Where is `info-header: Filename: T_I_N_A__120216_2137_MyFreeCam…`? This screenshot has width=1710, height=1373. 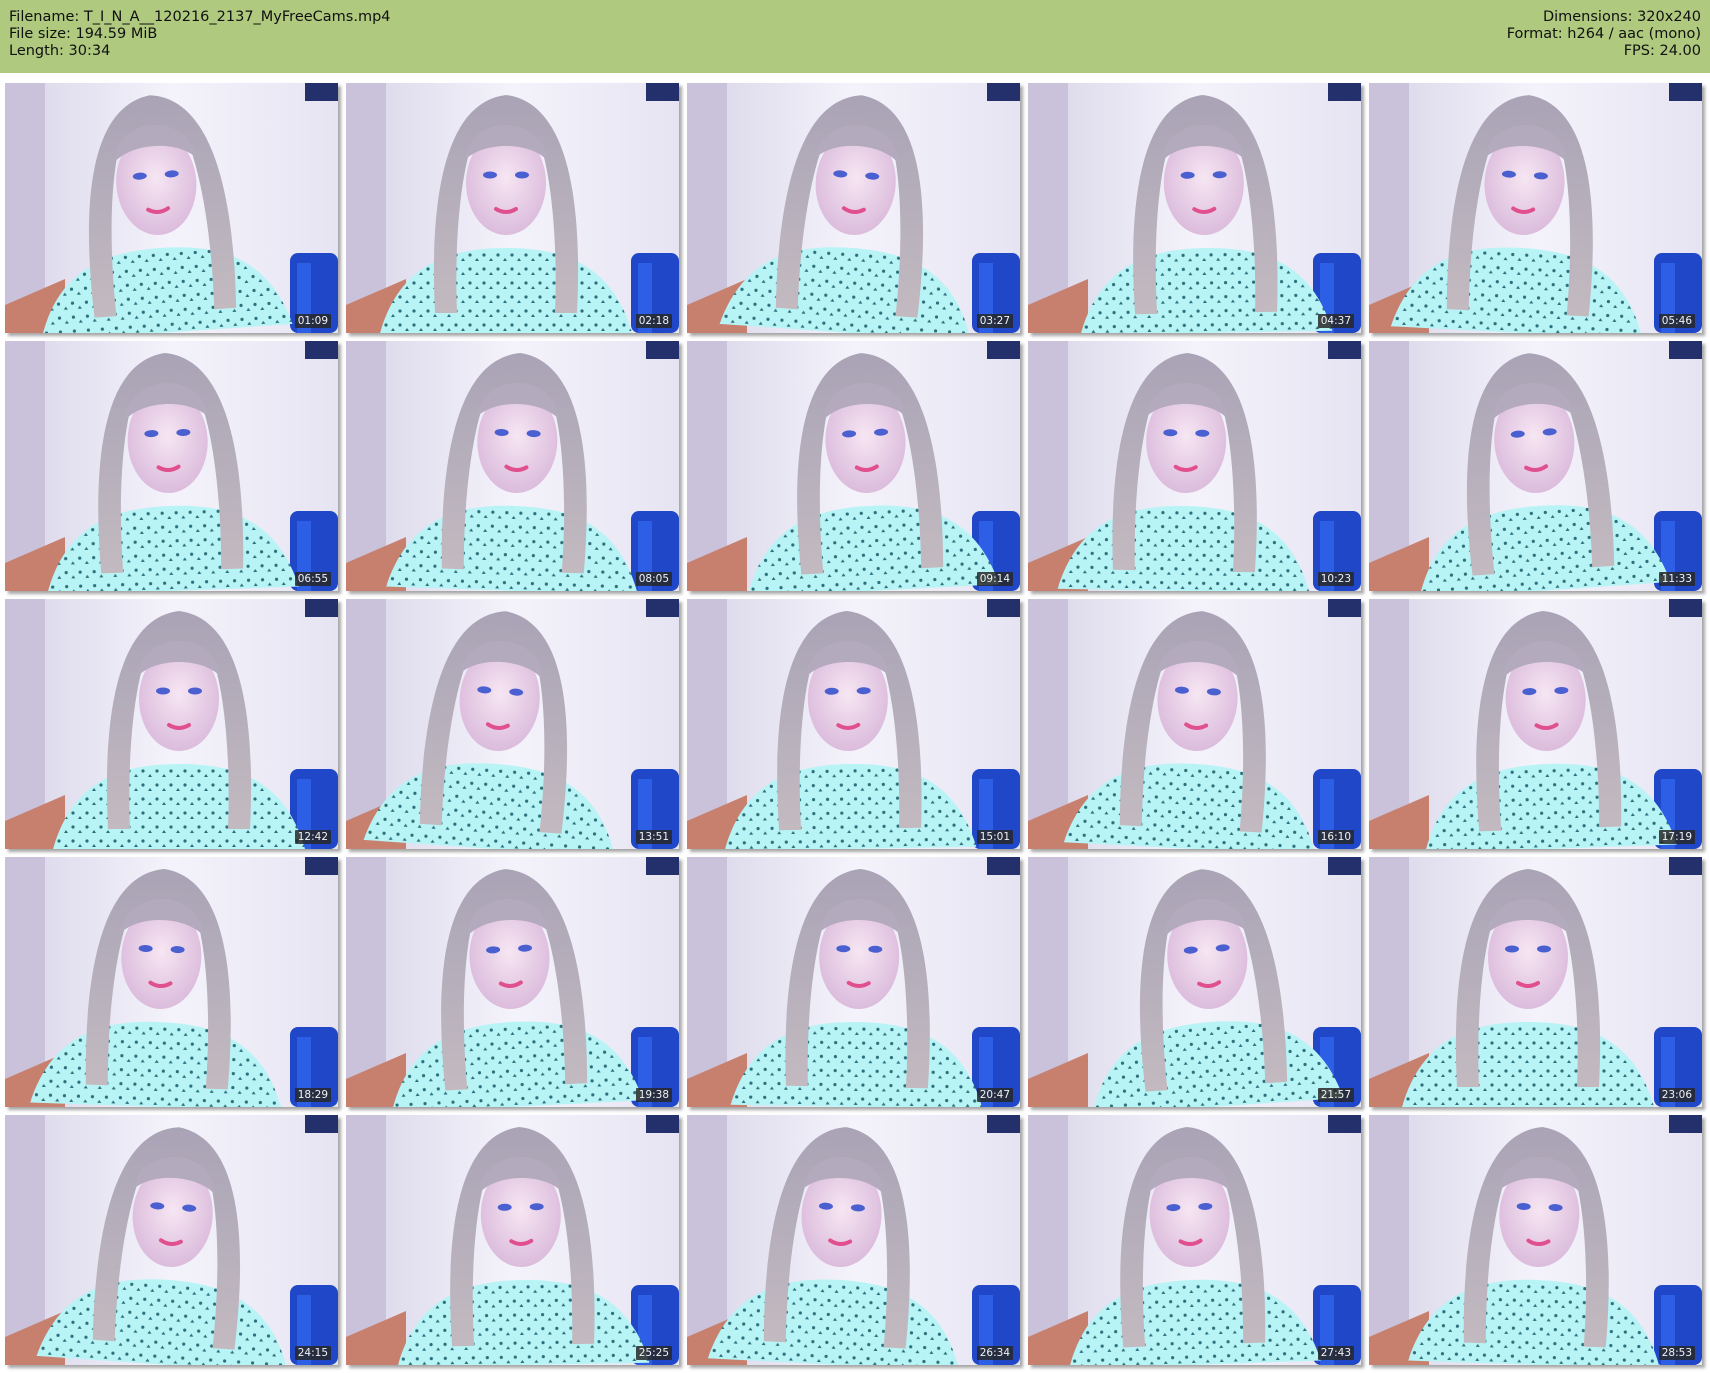 info-header: Filename: T_I_N_A__120216_2137_MyFreeCam… is located at coordinates (855, 36).